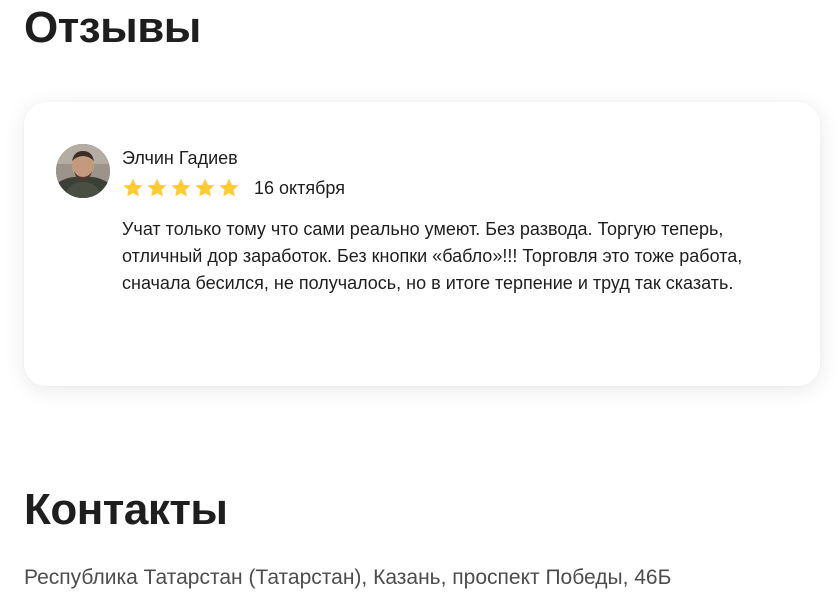 The width and height of the screenshot is (838, 596). I want to click on rating-stars, so click(181, 188).